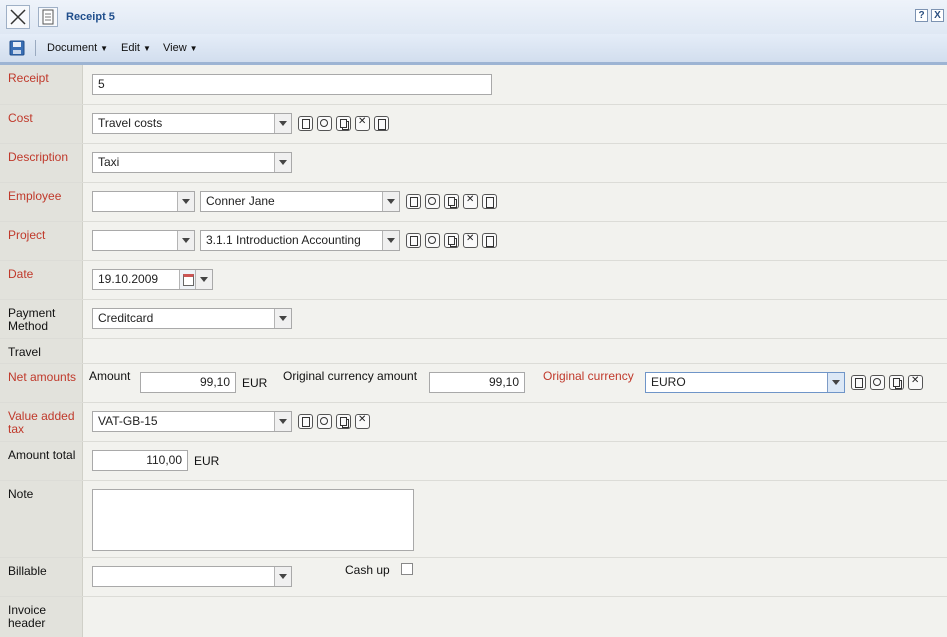 The image size is (947, 637). I want to click on cash-up-label: Cash up, so click(367, 570).